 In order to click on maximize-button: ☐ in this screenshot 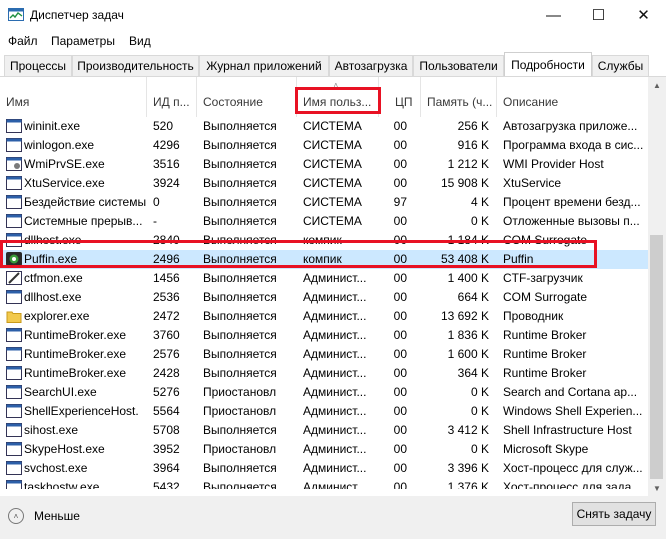, I will do `click(598, 15)`.